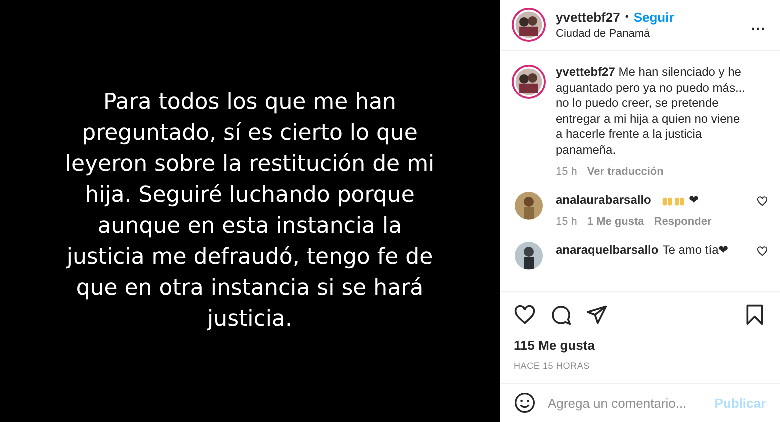 This screenshot has height=422, width=780. I want to click on post-time: HACE 15 HORAS, so click(640, 368).